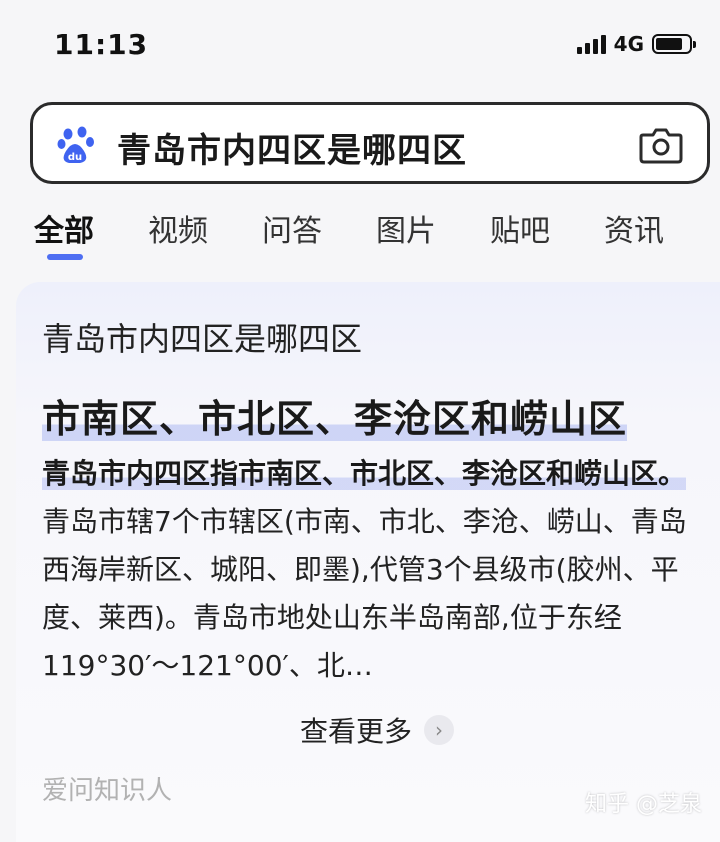 This screenshot has height=842, width=720. I want to click on watermark: 知乎 @芝泉, so click(643, 804).